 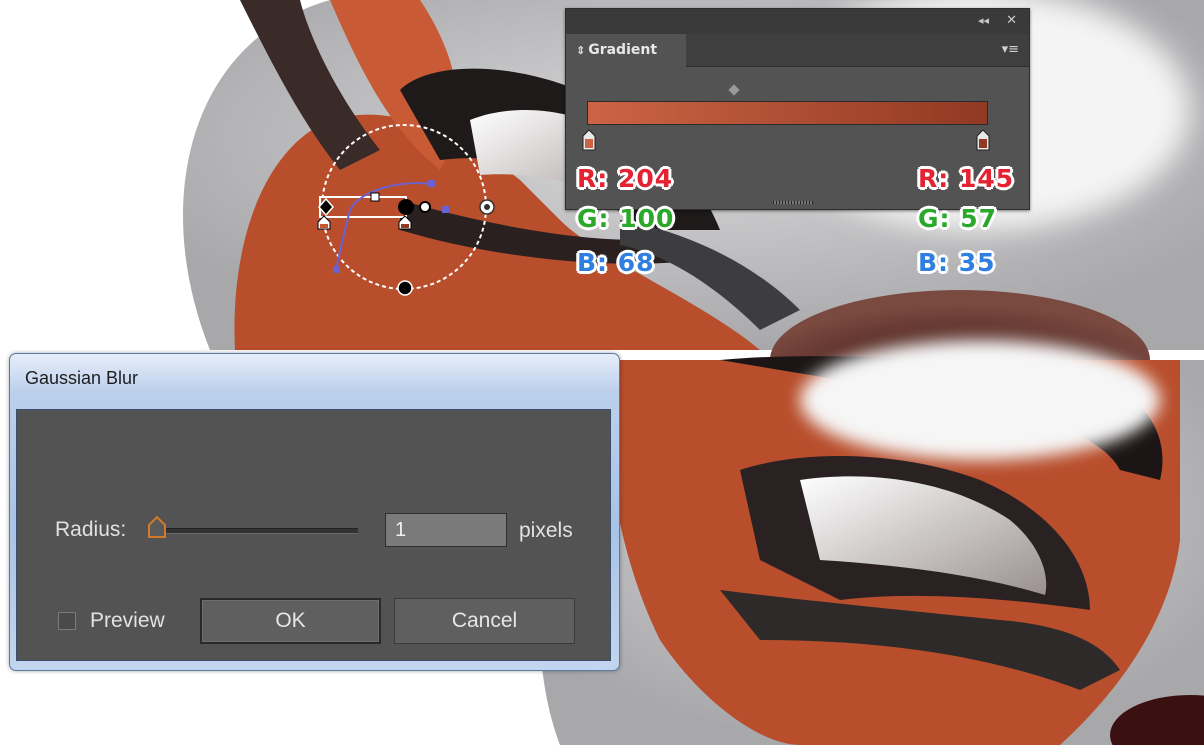 I want to click on right-stop-red-label: R: 145, so click(x=966, y=178).